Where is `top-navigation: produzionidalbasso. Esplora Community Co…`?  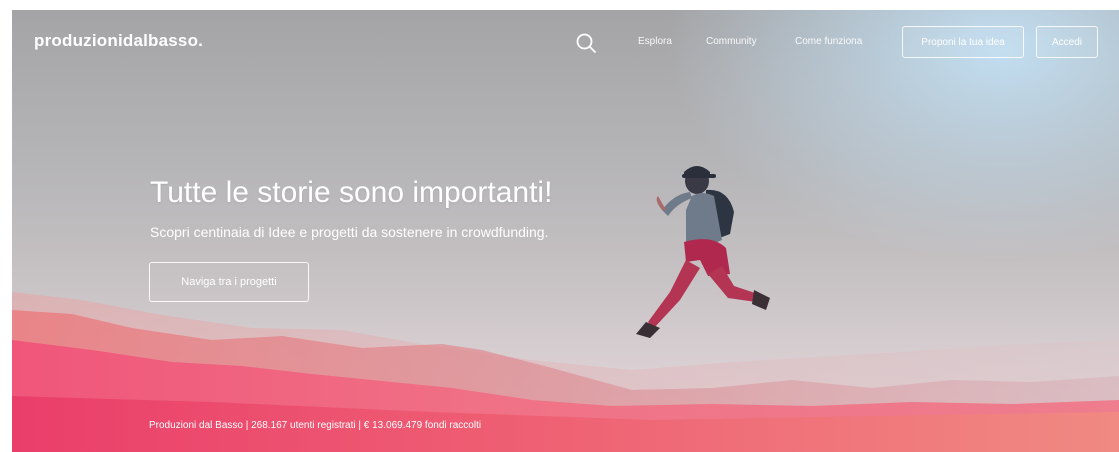
top-navigation: produzionidalbasso. Esplora Community Co… is located at coordinates (565, 40).